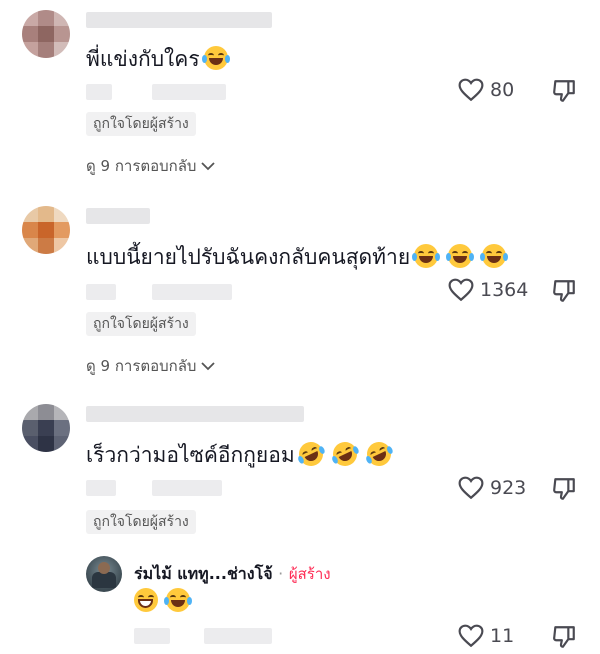 Image resolution: width=600 pixels, height=654 pixels. I want to click on comment-text: เร็วกว่ามอไซค์อีกกูยอม, so click(240, 454).